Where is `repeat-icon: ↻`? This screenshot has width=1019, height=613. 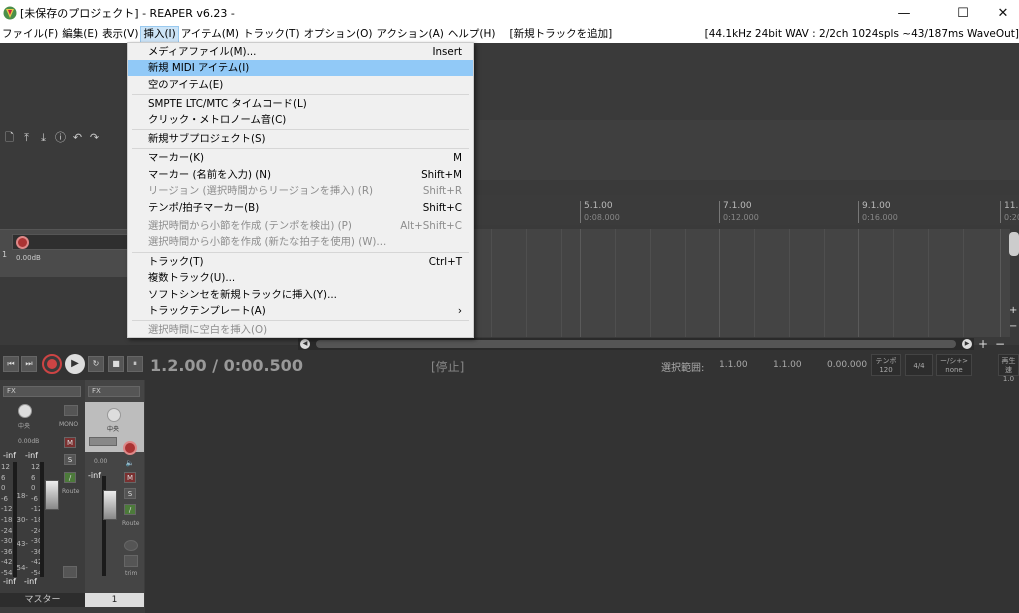 repeat-icon: ↻ is located at coordinates (96, 364).